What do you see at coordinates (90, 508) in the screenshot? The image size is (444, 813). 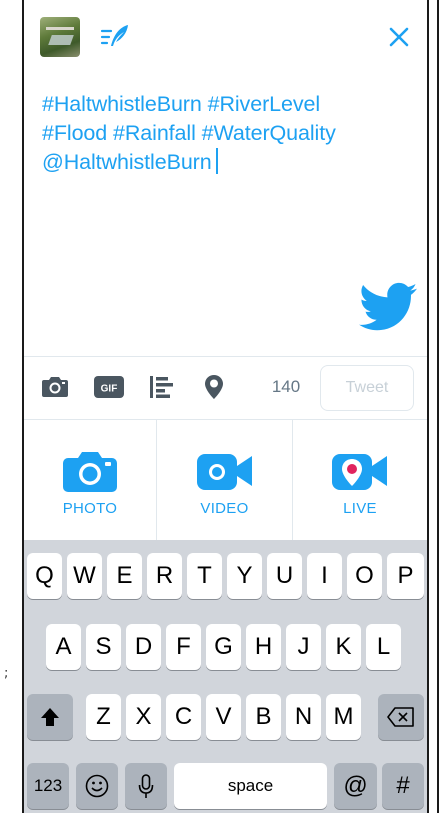 I see `photo-label: PHOTO` at bounding box center [90, 508].